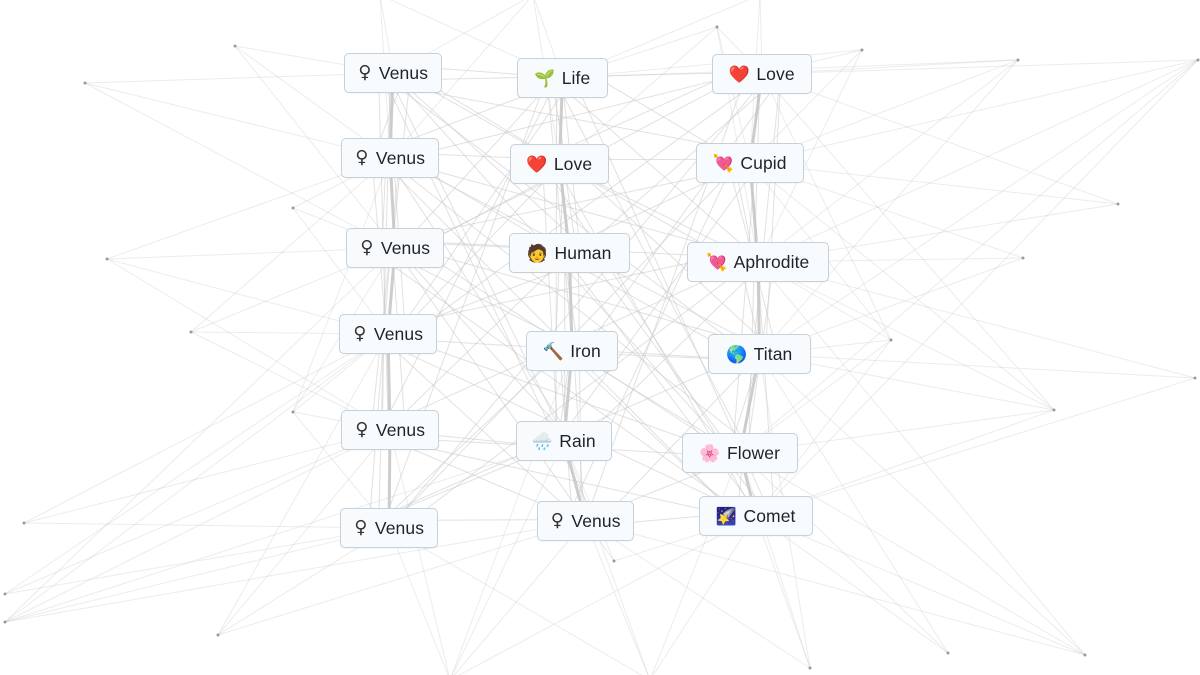  What do you see at coordinates (753, 452) in the screenshot?
I see `tile-label: Flower` at bounding box center [753, 452].